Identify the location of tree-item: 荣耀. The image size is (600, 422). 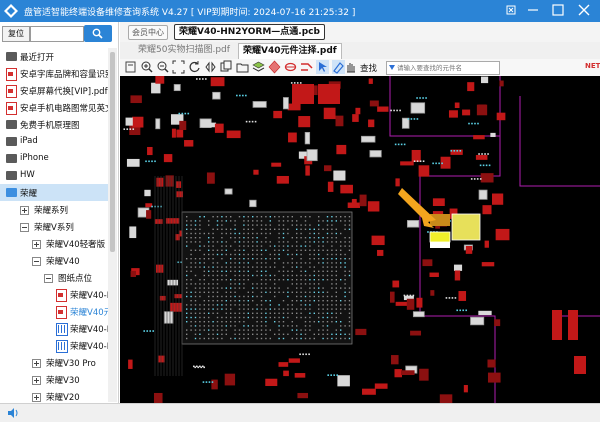
(54, 192).